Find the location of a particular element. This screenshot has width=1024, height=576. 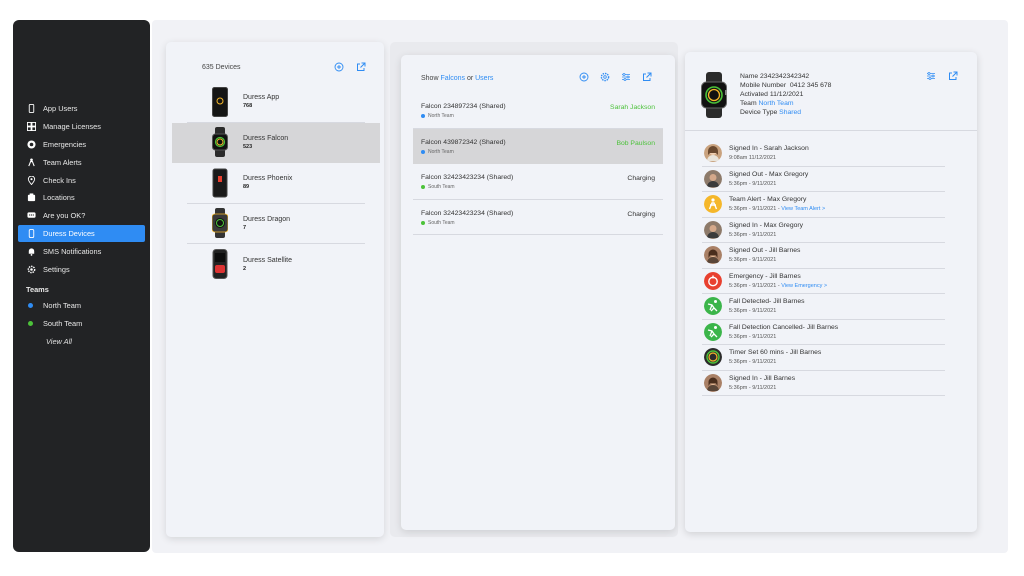

sidebar-item-label: Duress Devices is located at coordinates (69, 233).